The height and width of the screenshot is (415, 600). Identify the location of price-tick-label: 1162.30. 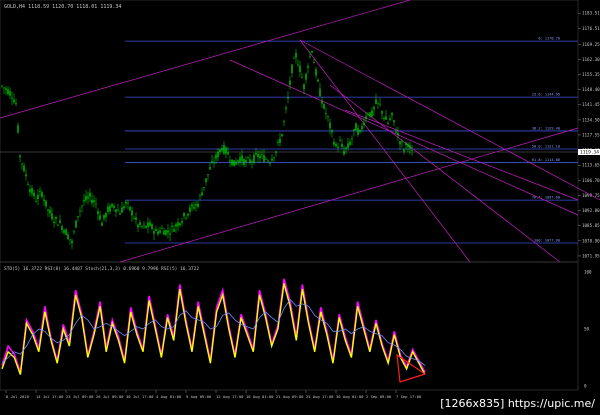
(591, 59).